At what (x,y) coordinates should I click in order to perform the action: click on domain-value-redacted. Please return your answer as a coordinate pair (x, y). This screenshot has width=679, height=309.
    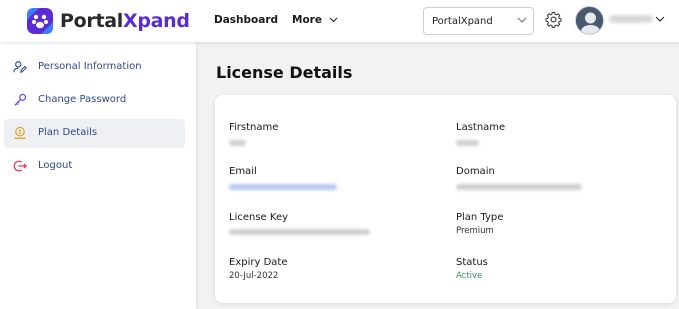
    Looking at the image, I should click on (519, 187).